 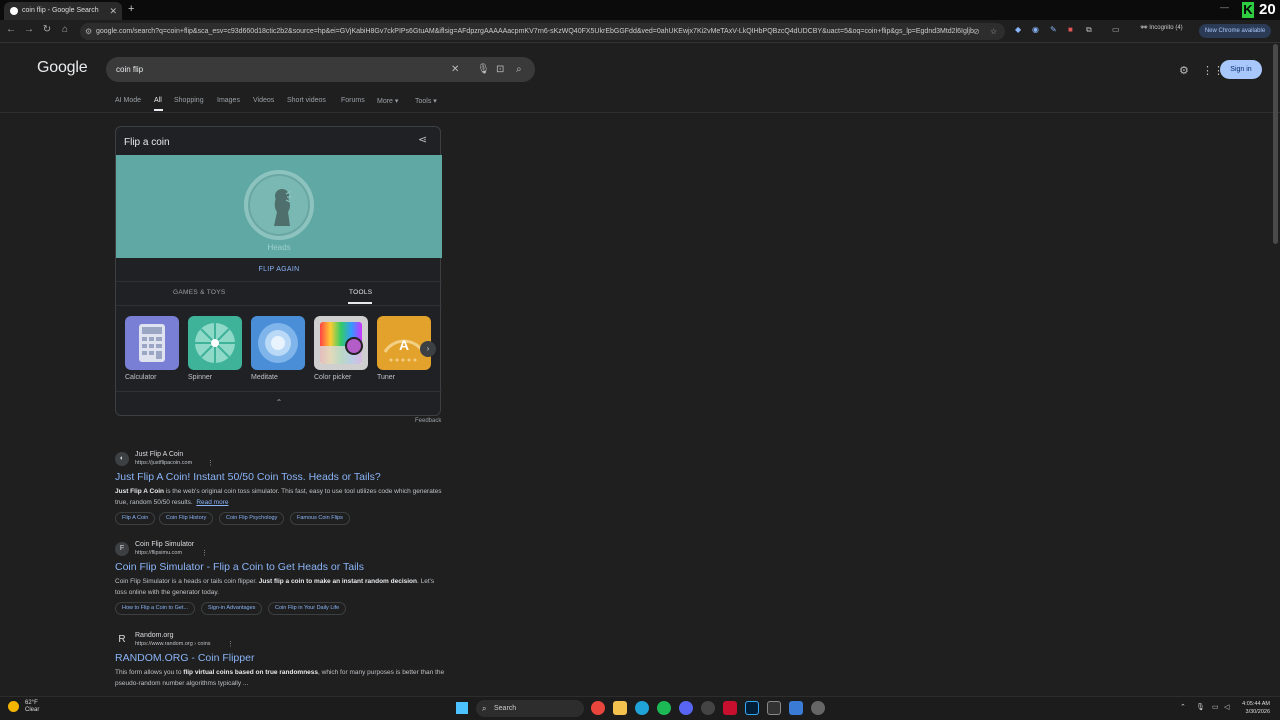 I want to click on extension-icon: ◉, so click(x=1035, y=29).